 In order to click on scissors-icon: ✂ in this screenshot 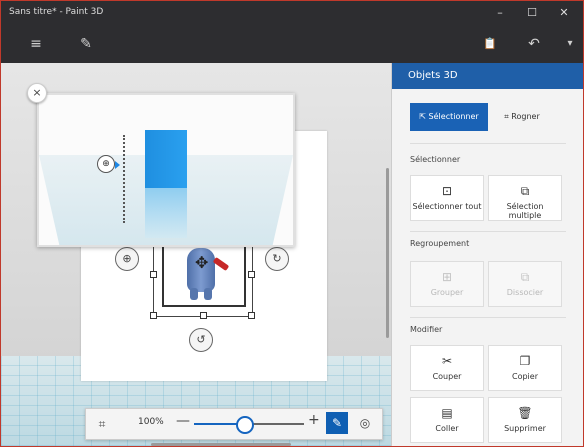, I will do `click(447, 361)`.